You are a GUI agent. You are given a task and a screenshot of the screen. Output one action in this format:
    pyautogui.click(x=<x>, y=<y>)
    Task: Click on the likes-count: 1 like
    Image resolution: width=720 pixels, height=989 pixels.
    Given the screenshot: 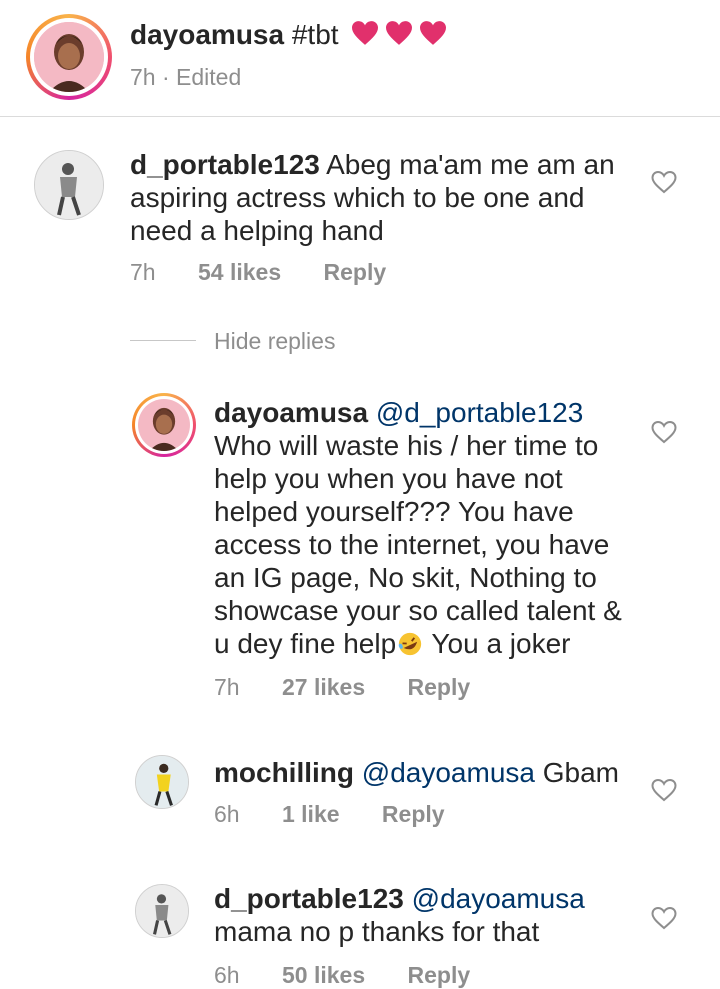 What is the action you would take?
    pyautogui.click(x=311, y=814)
    